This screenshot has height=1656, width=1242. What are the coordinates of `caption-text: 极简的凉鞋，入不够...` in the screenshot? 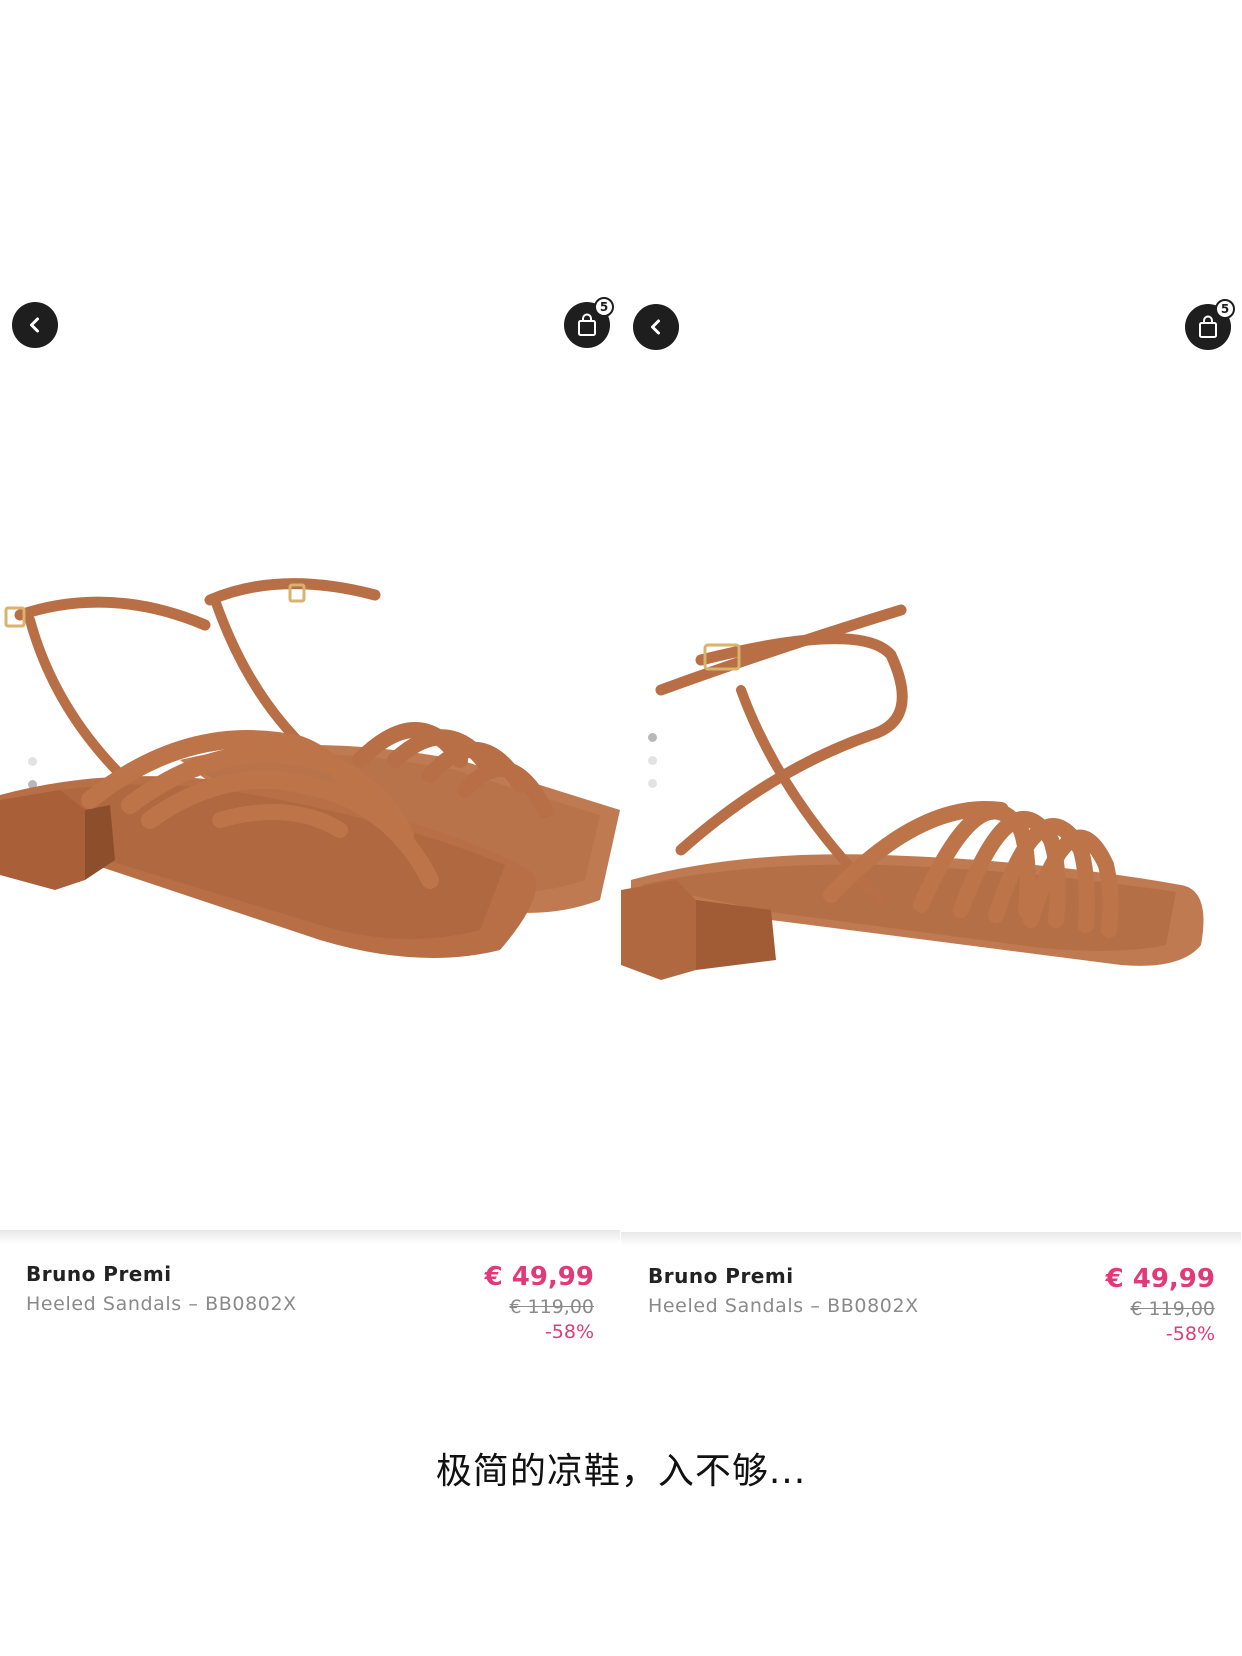 It's located at (621, 1471).